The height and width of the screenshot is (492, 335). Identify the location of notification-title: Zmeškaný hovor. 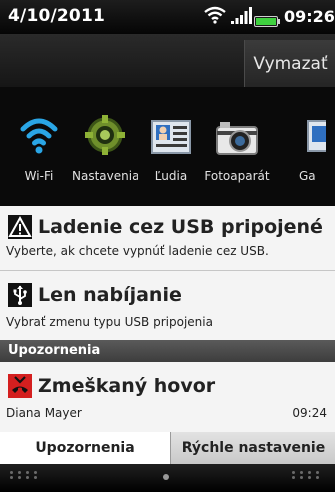
(127, 386).